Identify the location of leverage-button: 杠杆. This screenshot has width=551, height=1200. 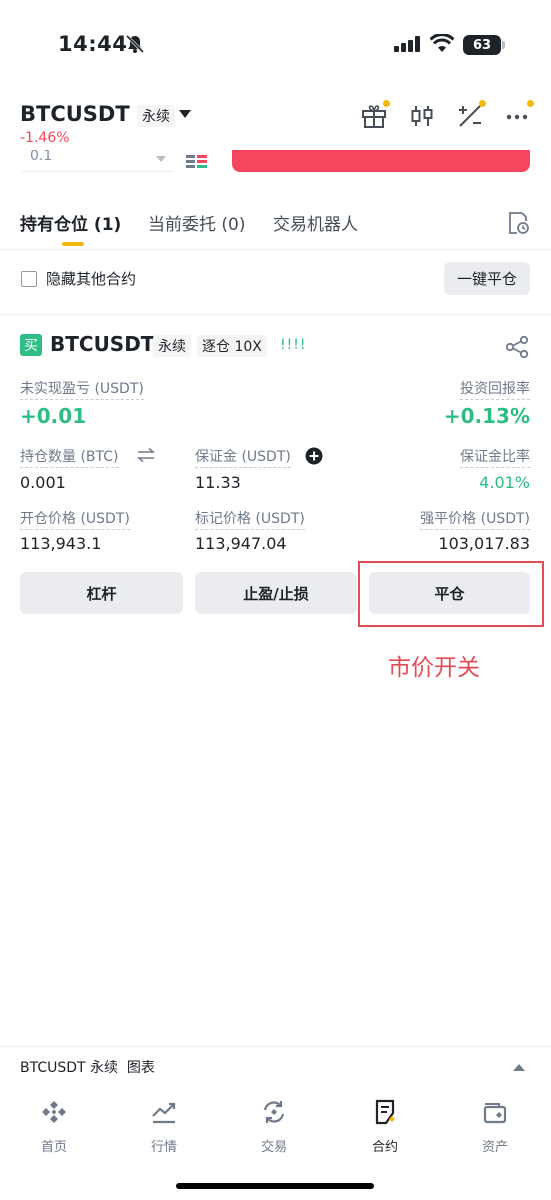
(101, 593).